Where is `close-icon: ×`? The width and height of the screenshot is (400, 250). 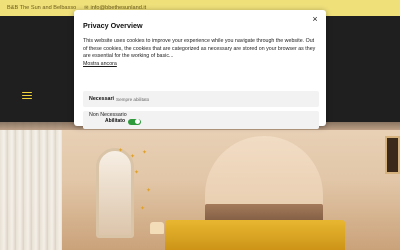
close-icon: × is located at coordinates (315, 19).